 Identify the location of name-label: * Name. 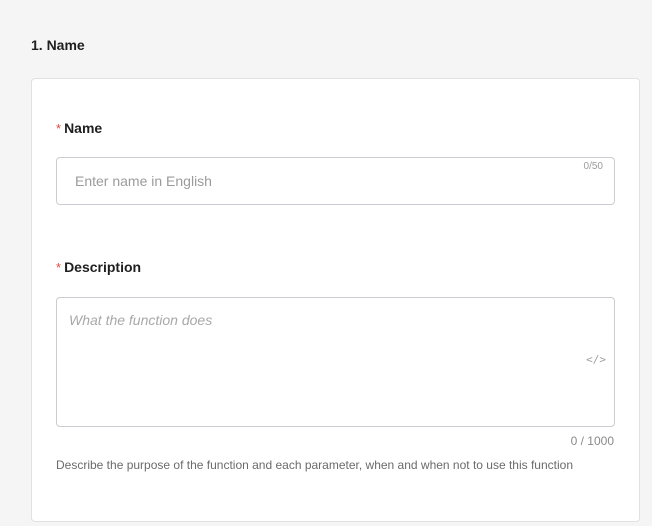
(79, 128).